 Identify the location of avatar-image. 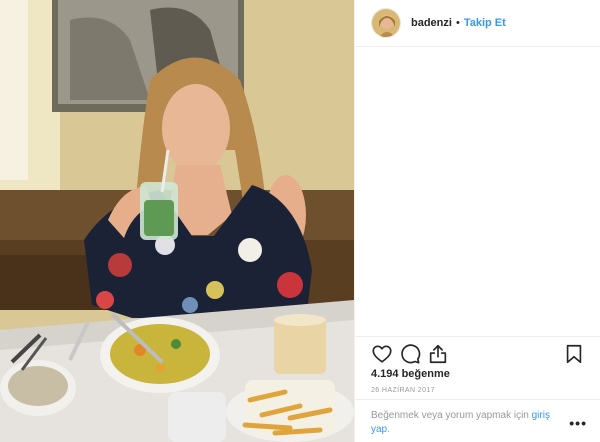
(386, 23).